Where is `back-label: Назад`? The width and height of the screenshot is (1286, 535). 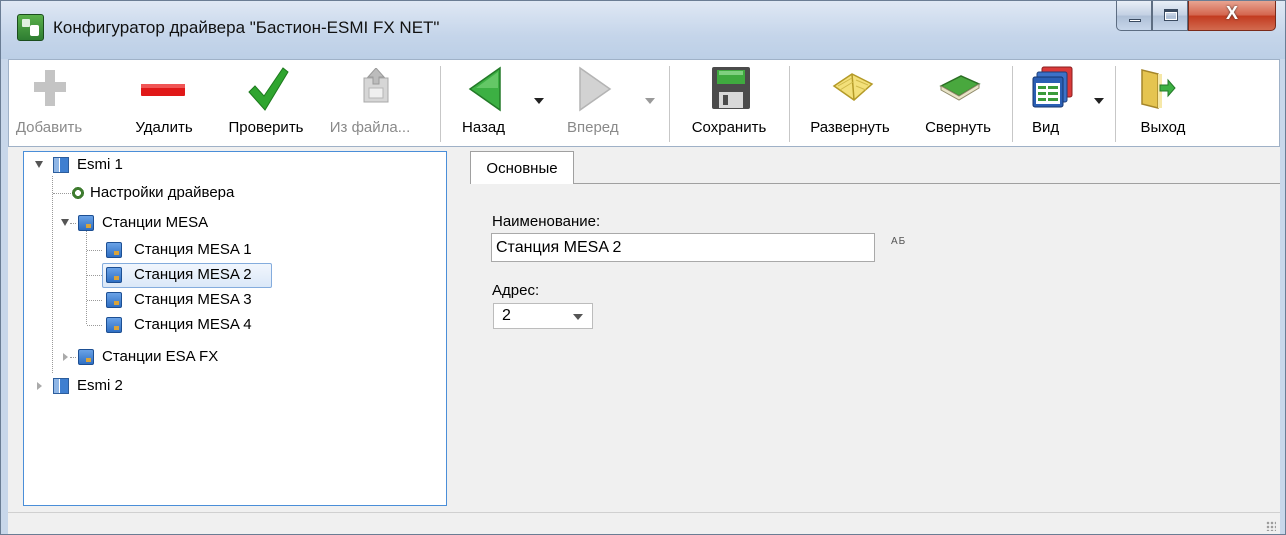
back-label: Назад is located at coordinates (483, 127).